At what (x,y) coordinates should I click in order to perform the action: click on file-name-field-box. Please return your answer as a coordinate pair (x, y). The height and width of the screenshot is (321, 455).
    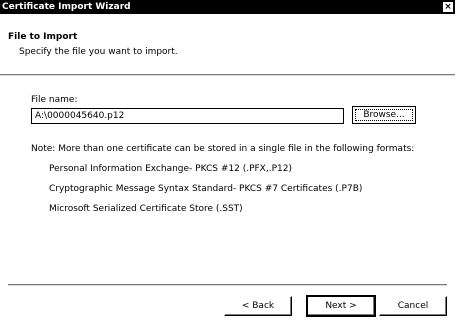
    Looking at the image, I should click on (187, 116).